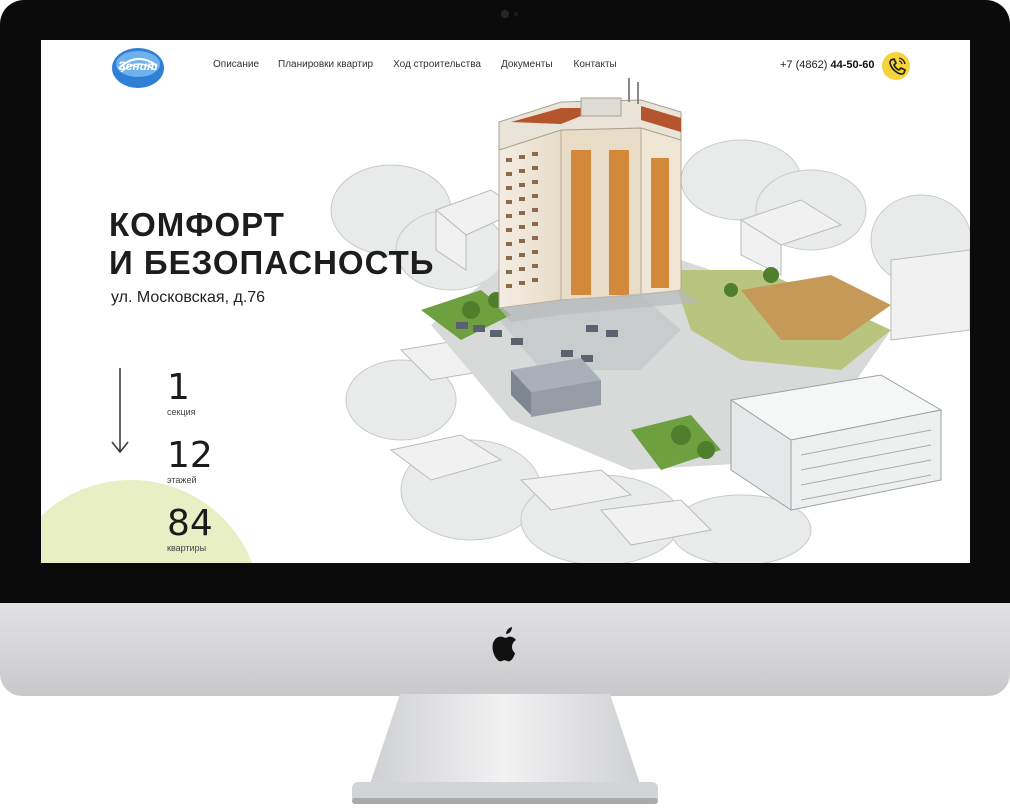 This screenshot has width=1010, height=810. I want to click on address-text: ул. Московская, д.76, so click(188, 297).